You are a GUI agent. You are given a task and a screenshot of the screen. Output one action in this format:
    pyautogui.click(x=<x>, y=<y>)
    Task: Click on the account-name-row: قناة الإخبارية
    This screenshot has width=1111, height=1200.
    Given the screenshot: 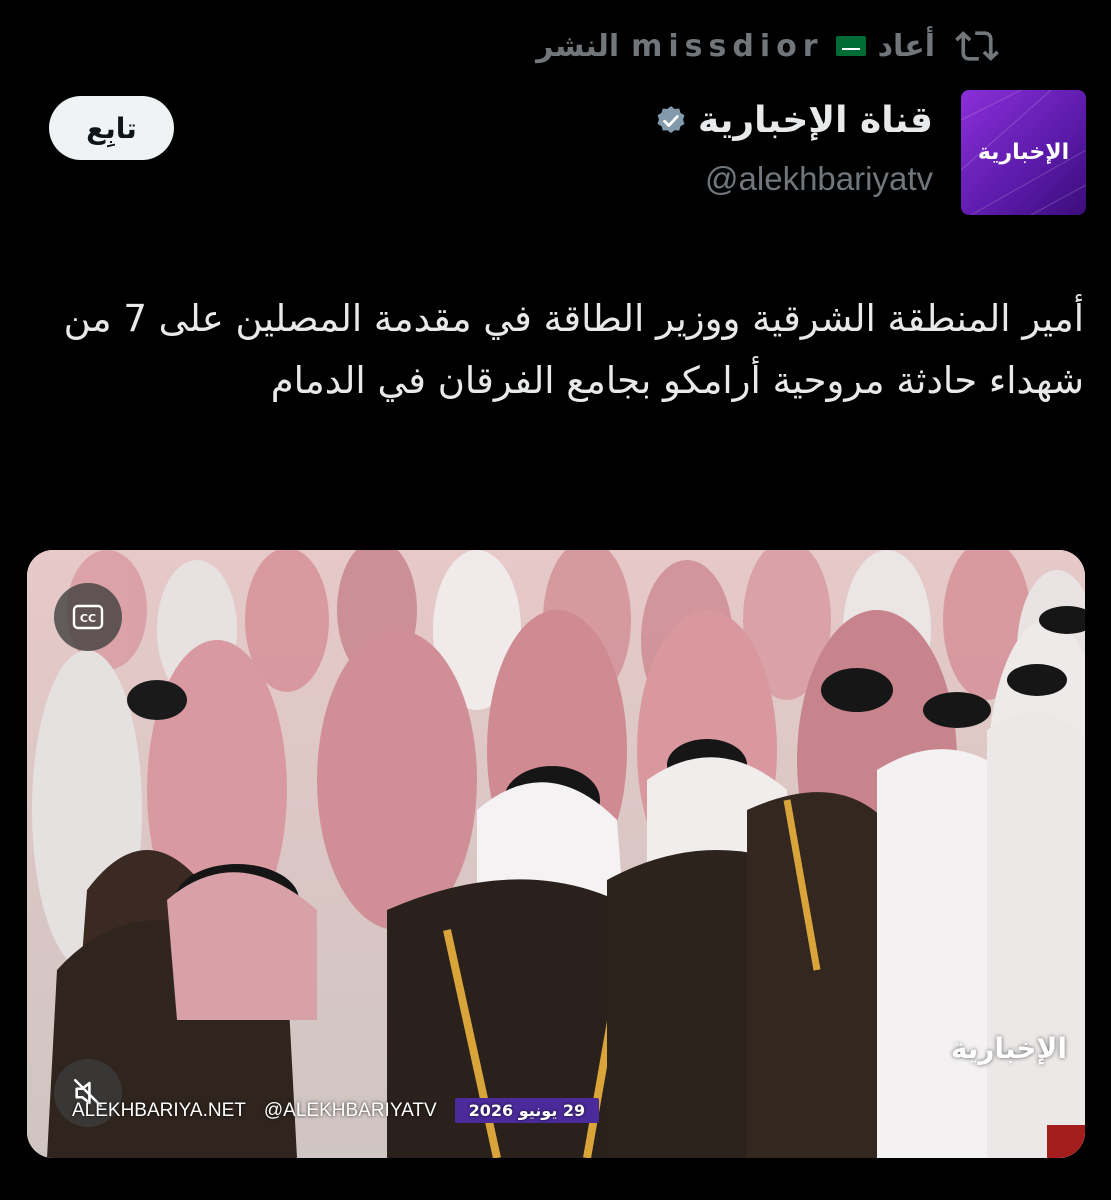 What is the action you would take?
    pyautogui.click(x=793, y=120)
    